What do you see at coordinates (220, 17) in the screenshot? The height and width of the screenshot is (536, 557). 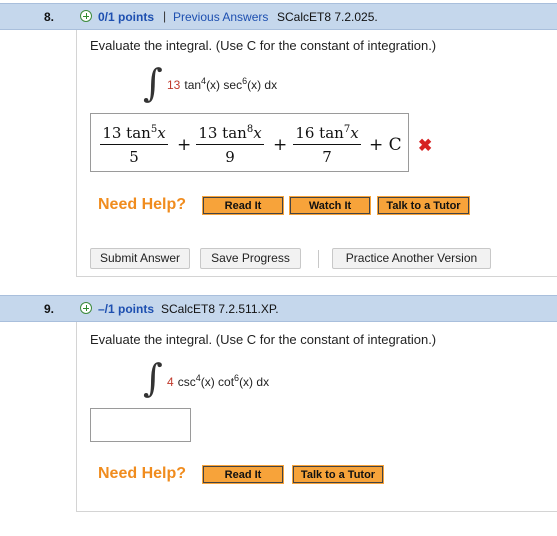 I see `previous-answers-link: Previous Answers` at bounding box center [220, 17].